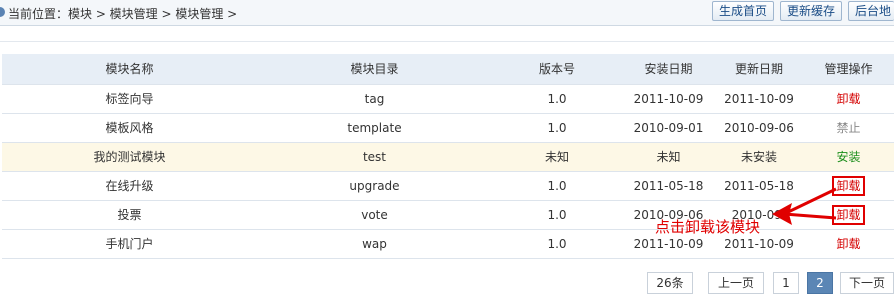 Image resolution: width=894 pixels, height=298 pixels. What do you see at coordinates (374, 99) in the screenshot?
I see `module-dir: tag` at bounding box center [374, 99].